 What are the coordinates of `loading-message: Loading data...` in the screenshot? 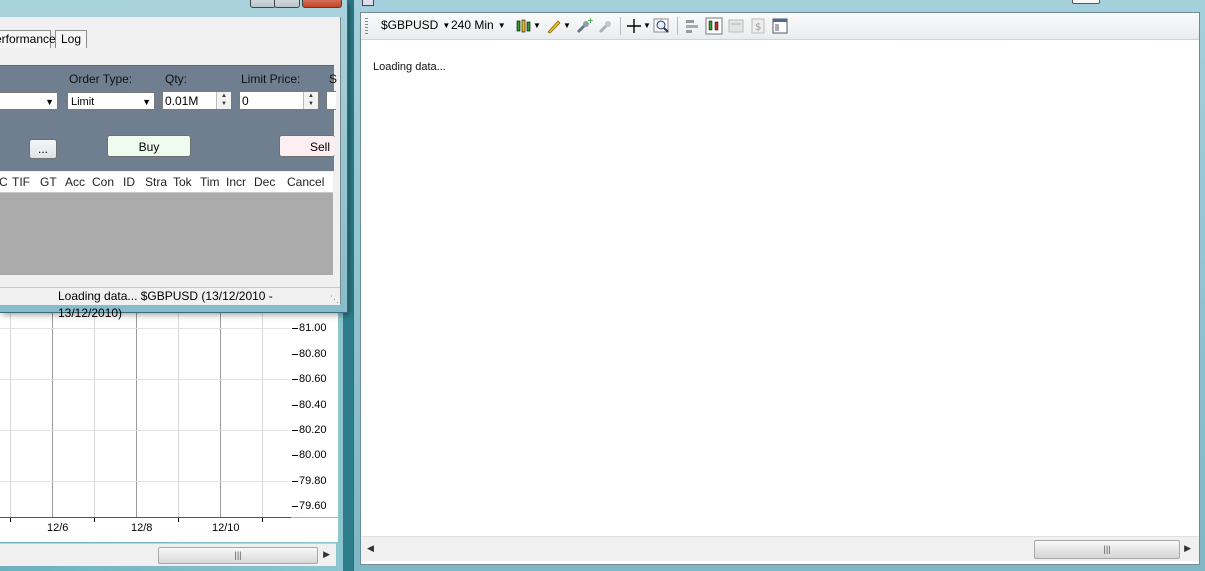 It's located at (409, 67).